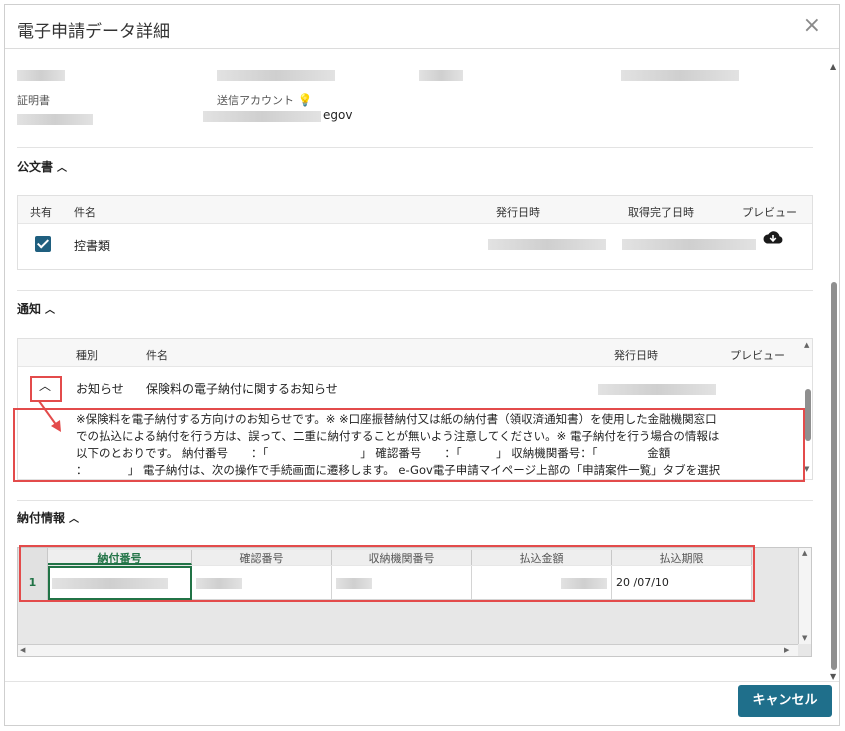 The image size is (845, 731). I want to click on notice-type: お知らせ, so click(100, 389).